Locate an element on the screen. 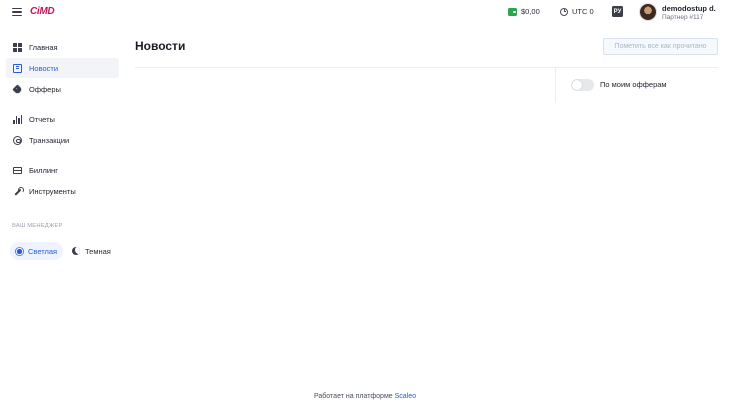 The image size is (730, 413). brand-logo: CiMD is located at coordinates (42, 11).